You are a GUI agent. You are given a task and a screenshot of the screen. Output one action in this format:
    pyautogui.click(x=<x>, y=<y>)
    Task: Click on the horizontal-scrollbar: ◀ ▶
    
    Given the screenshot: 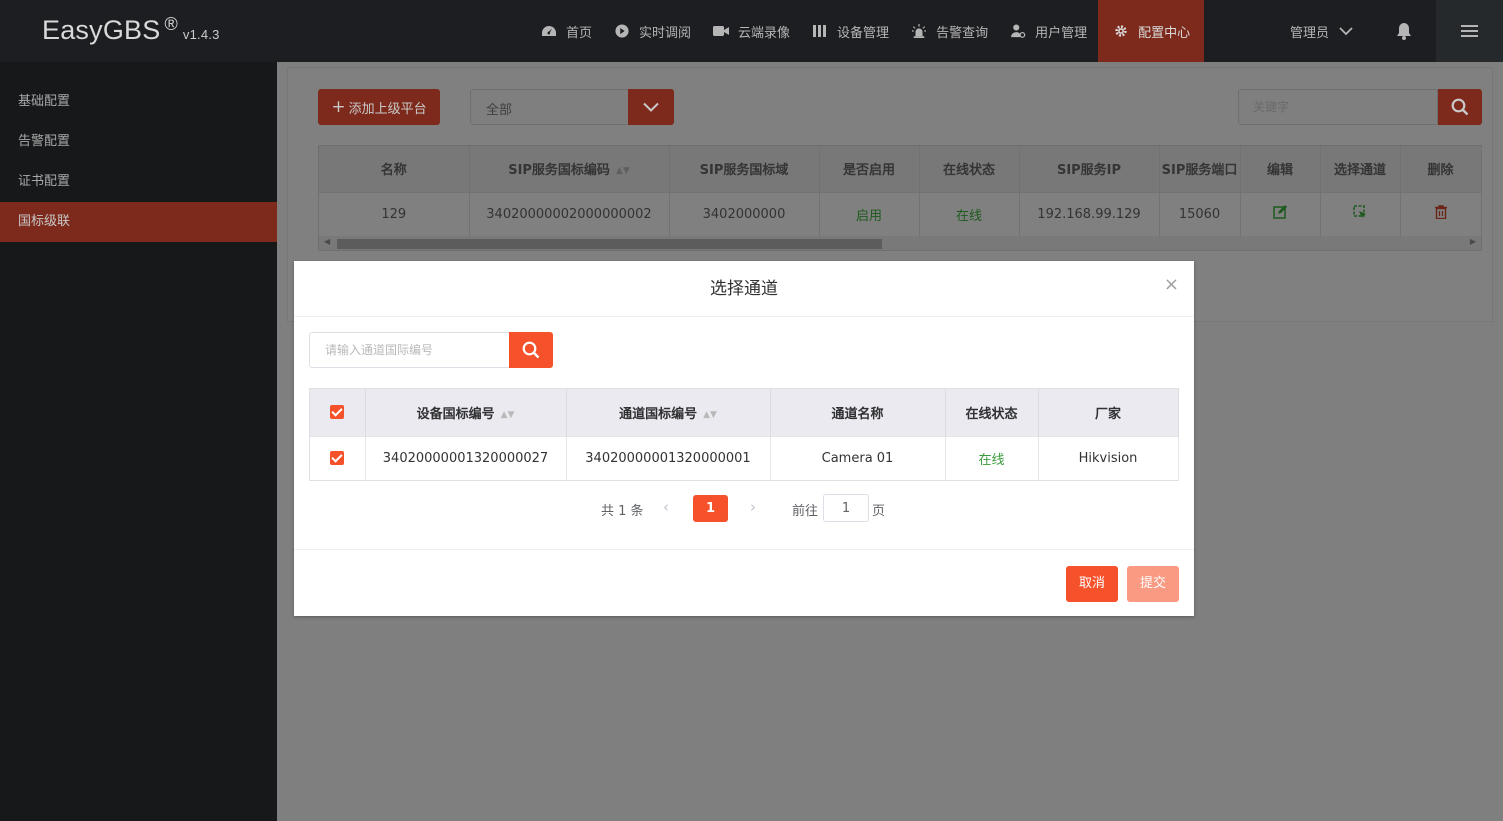 What is the action you would take?
    pyautogui.click(x=900, y=243)
    